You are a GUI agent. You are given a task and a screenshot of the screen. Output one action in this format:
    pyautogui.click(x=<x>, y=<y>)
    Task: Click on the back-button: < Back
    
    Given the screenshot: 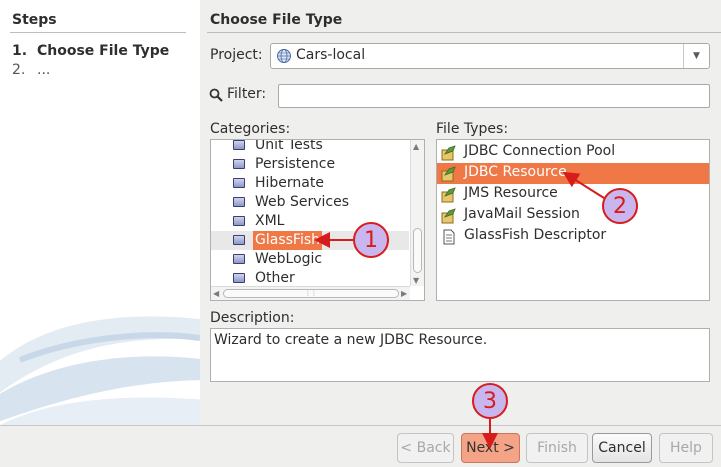 What is the action you would take?
    pyautogui.click(x=425, y=448)
    